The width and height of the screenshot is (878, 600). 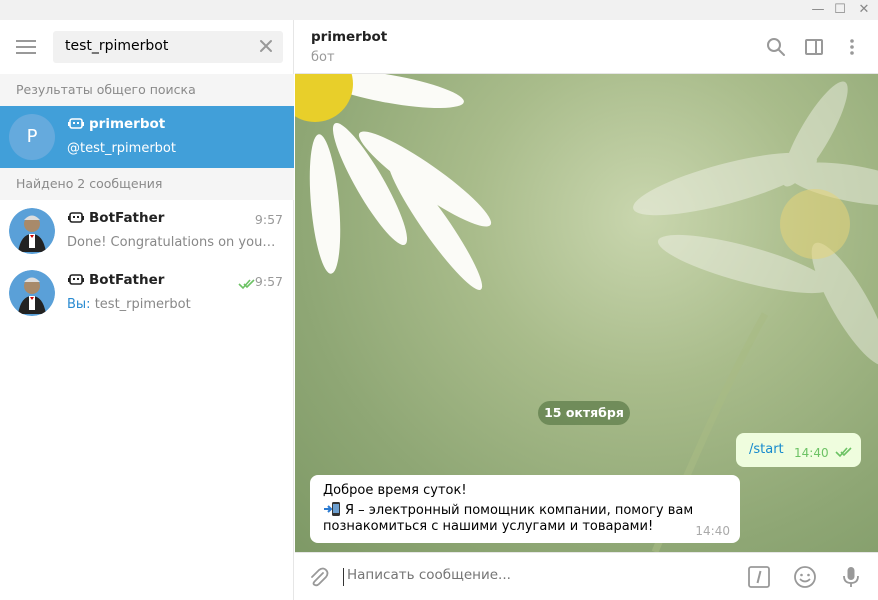 I want to click on sidebar-toggle-icon, so click(x=814, y=47).